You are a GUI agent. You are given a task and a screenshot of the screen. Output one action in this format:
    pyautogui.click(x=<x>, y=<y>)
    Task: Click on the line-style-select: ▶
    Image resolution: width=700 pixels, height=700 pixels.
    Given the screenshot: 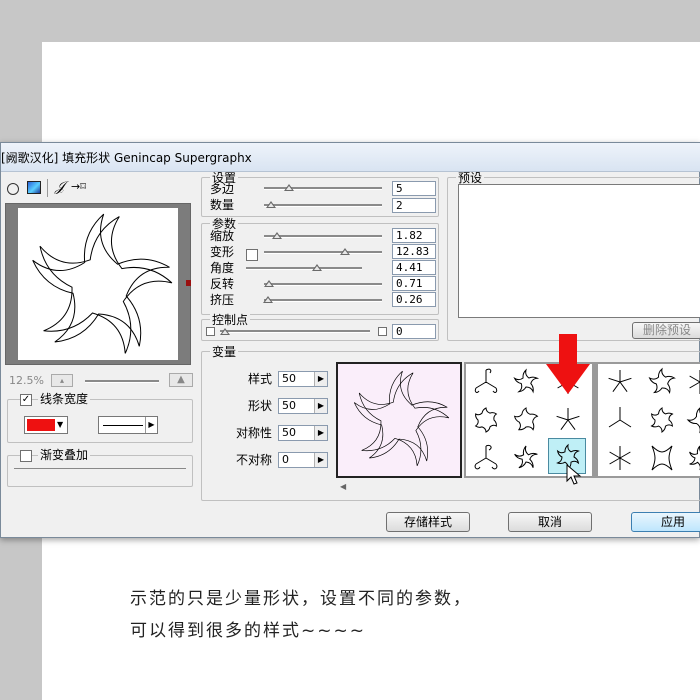 What is the action you would take?
    pyautogui.click(x=128, y=425)
    